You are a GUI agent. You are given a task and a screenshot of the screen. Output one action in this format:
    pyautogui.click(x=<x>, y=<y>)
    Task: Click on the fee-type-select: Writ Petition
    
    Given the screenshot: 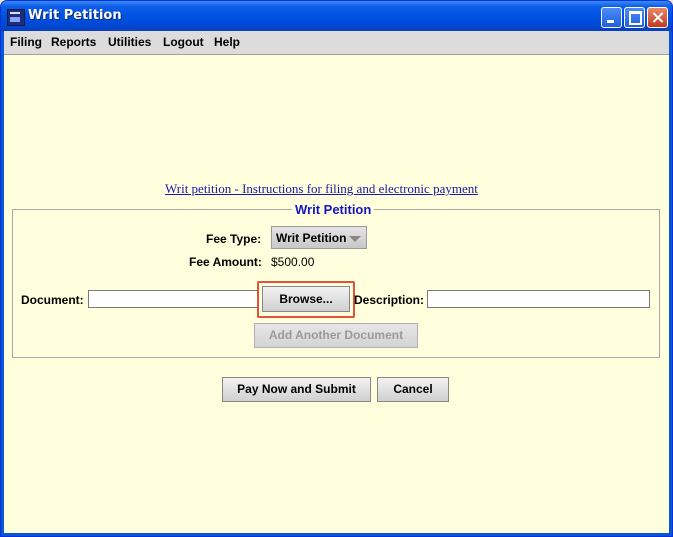 What is the action you would take?
    pyautogui.click(x=319, y=237)
    